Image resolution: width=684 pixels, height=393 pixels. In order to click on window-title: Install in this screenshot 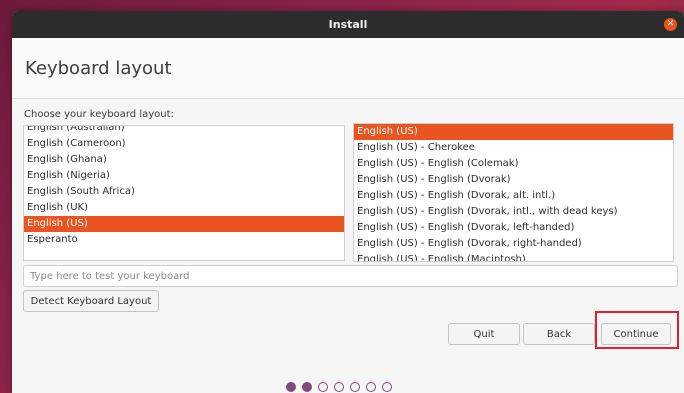, I will do `click(348, 24)`.